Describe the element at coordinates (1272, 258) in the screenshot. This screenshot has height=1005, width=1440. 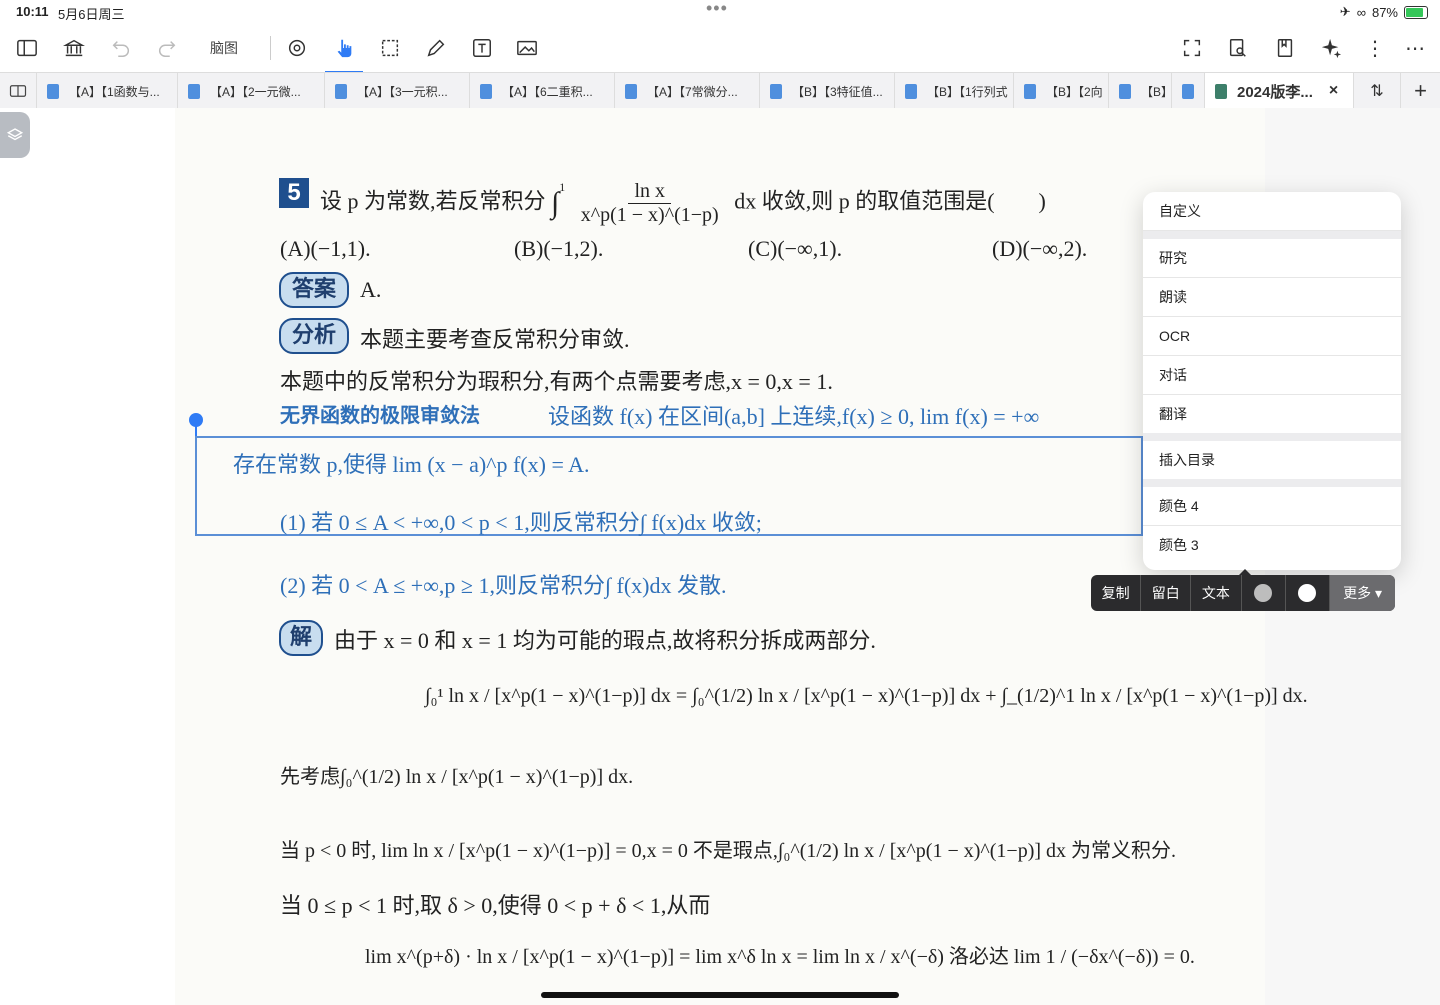
I see `menu-item-research: 研究` at that location.